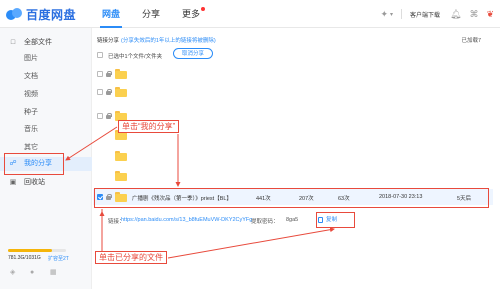  Describe the element at coordinates (335, 220) in the screenshot. I see `highlight-box-copy` at that location.